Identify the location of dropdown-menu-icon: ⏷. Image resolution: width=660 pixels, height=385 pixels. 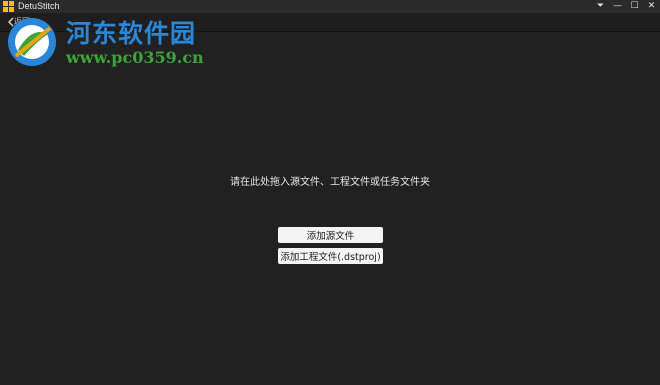
(600, 6).